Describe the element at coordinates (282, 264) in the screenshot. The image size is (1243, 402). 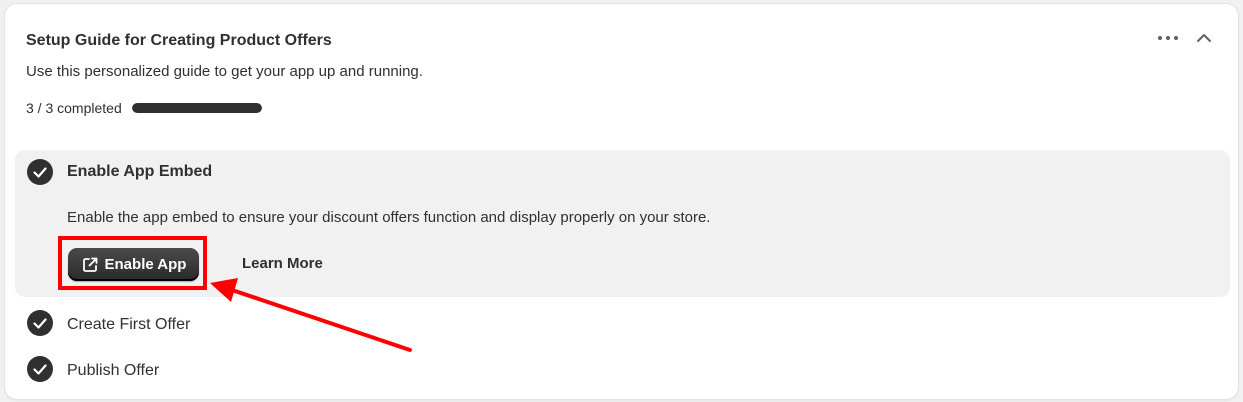
I see `learn-more-button: Learn More` at that location.